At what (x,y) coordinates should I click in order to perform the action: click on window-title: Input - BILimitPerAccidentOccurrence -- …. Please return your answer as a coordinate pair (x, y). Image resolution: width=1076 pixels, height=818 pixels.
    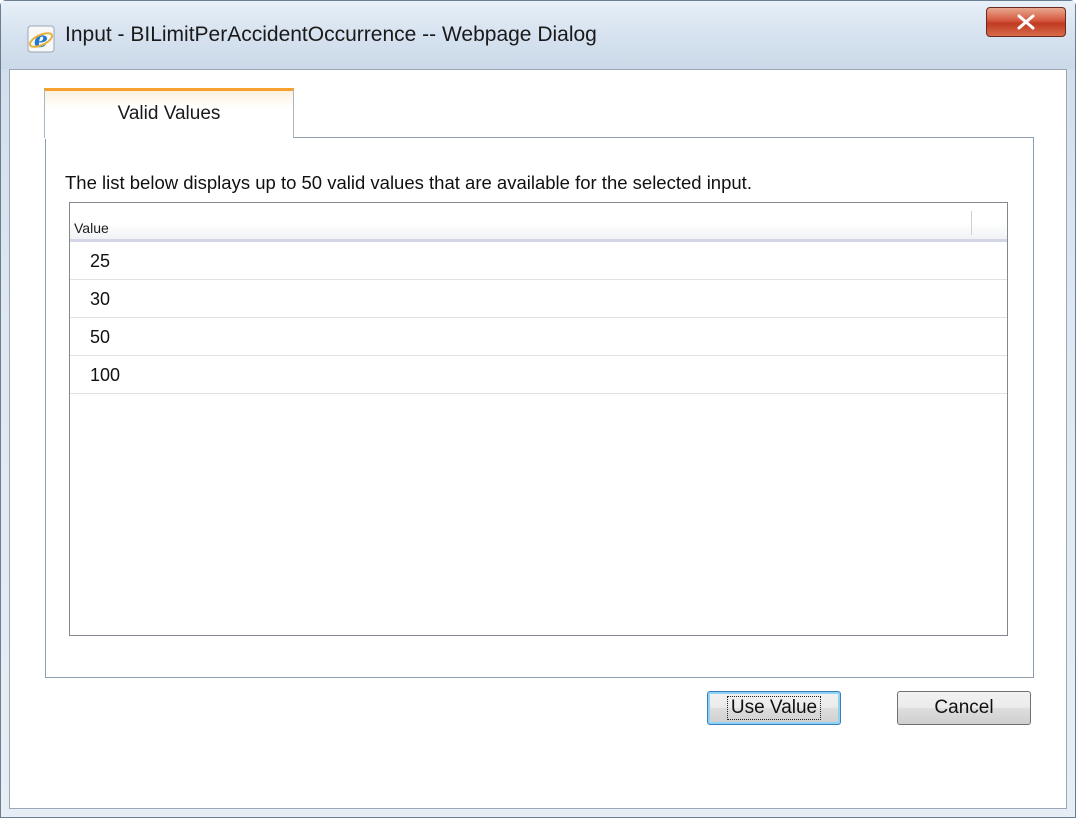
    Looking at the image, I should click on (331, 34).